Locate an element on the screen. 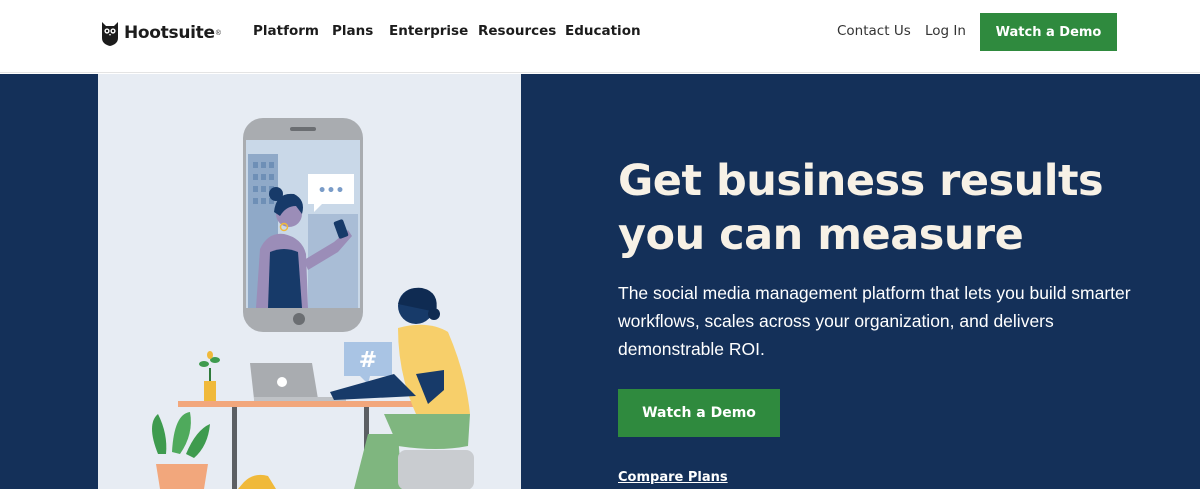 The width and height of the screenshot is (1200, 489). nav-item-enterprise: Enterprise is located at coordinates (428, 31).